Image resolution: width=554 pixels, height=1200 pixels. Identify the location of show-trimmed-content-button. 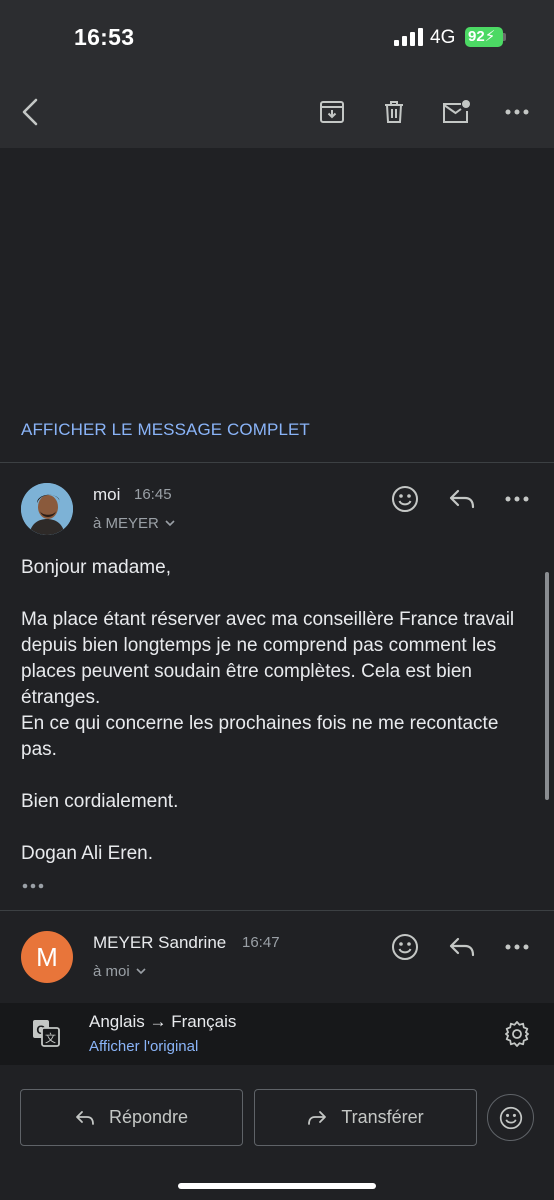
(33, 885).